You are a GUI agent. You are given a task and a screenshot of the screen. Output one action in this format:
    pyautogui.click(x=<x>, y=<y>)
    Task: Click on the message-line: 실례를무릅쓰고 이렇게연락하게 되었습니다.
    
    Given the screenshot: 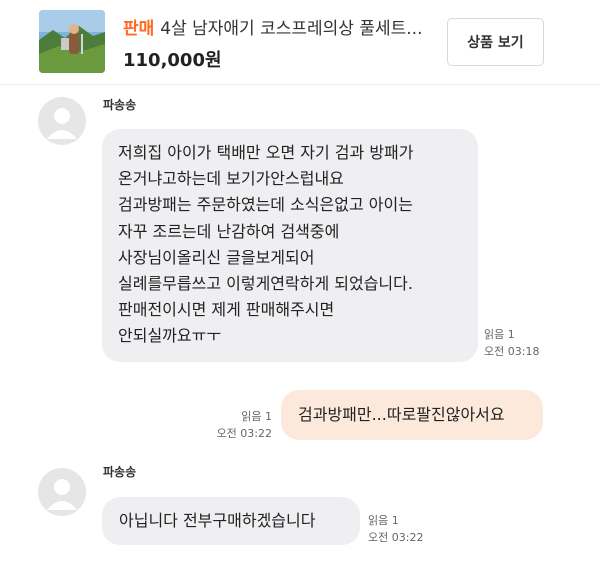 What is the action you would take?
    pyautogui.click(x=265, y=284)
    